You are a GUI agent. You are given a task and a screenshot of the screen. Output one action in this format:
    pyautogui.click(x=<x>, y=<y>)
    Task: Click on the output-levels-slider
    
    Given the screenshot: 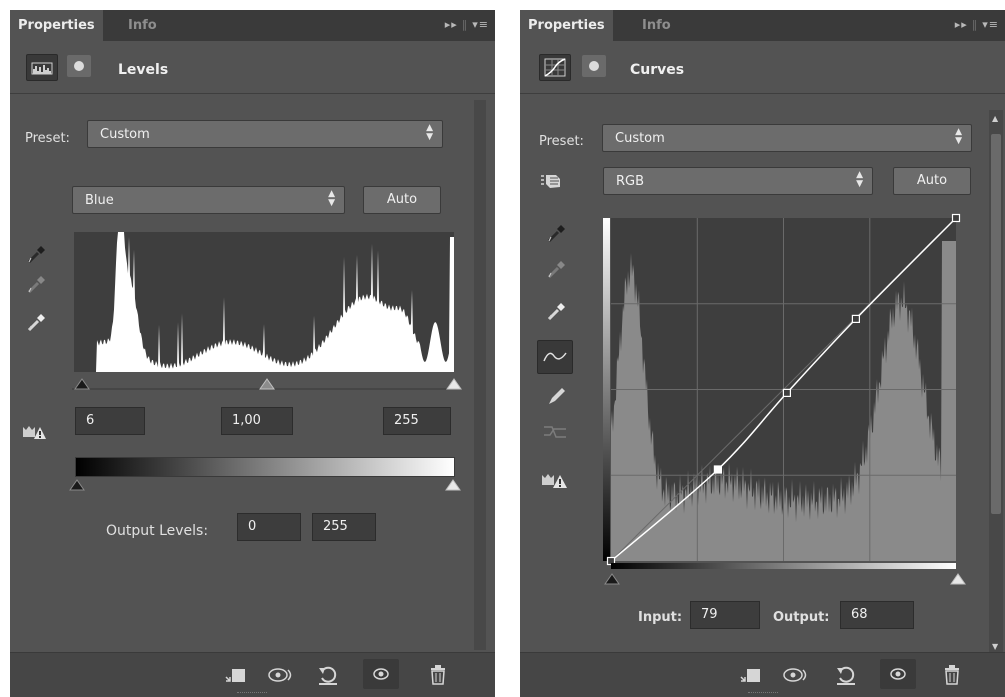 What is the action you would take?
    pyautogui.click(x=264, y=484)
    